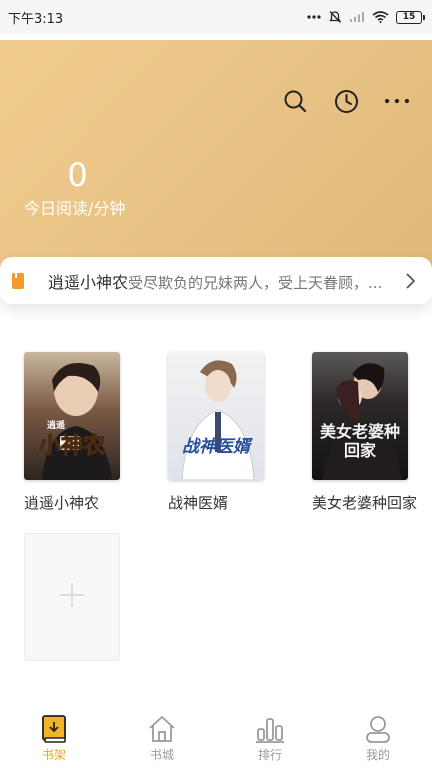 This screenshot has height=768, width=432. What do you see at coordinates (410, 281) in the screenshot?
I see `chevron-right-icon` at bounding box center [410, 281].